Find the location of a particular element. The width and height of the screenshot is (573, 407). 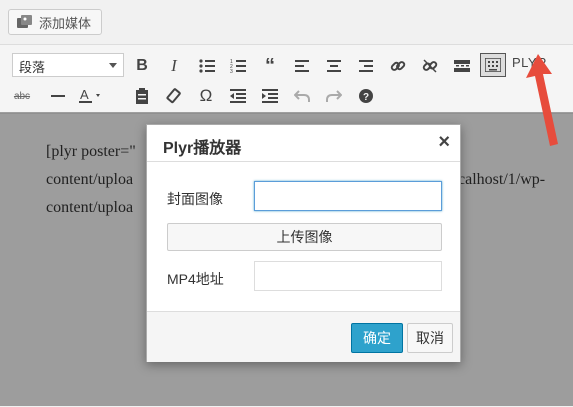

outdent-icon is located at coordinates (238, 96).